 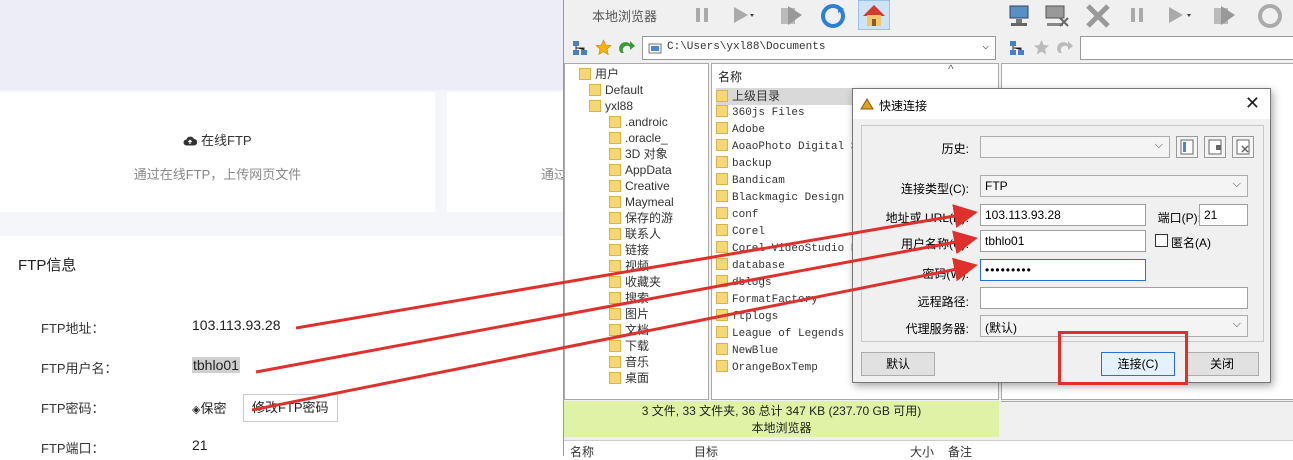 I want to click on file-item: NewBlue, so click(x=747, y=351).